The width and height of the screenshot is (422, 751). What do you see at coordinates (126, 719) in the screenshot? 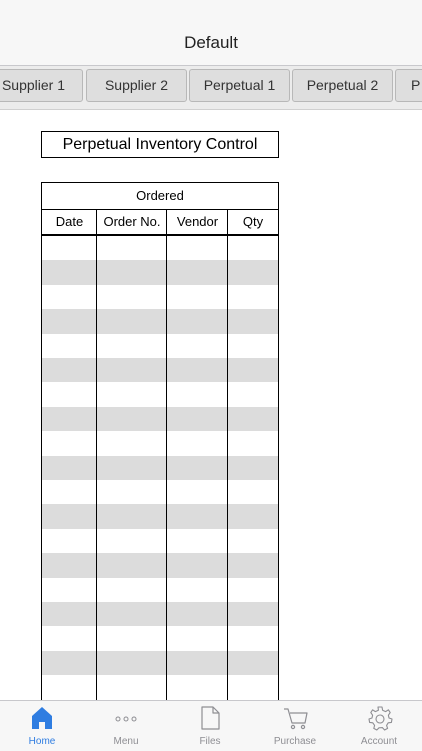
I see `more-icon` at bounding box center [126, 719].